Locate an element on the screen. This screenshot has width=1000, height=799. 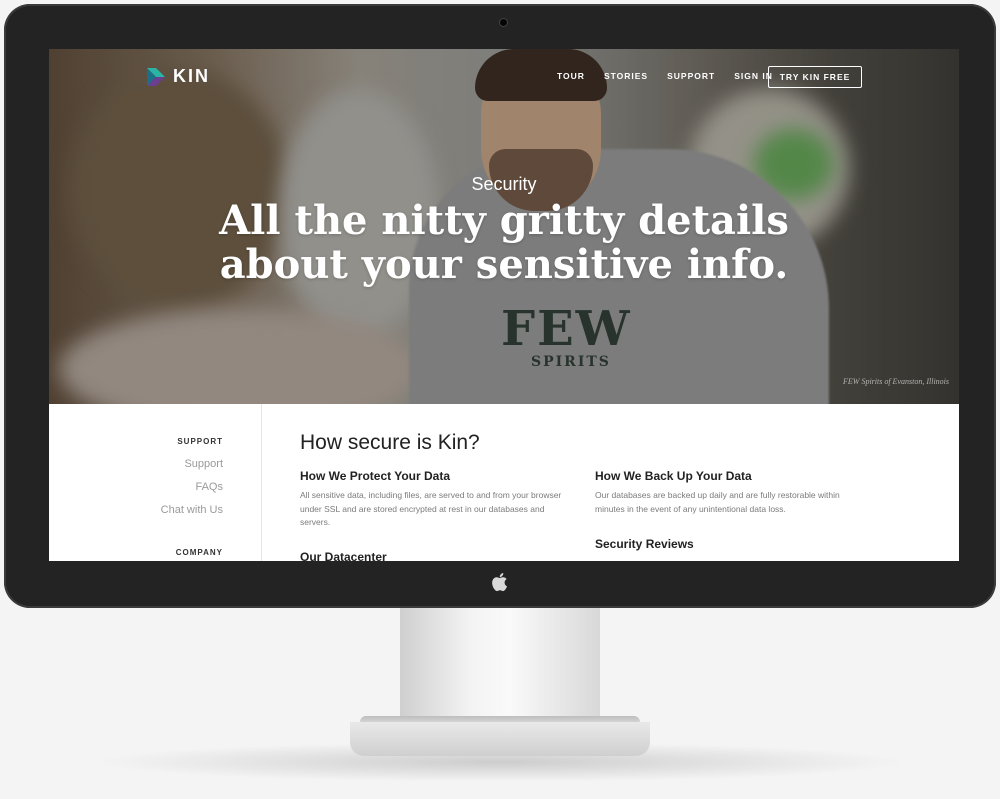
camera-icon is located at coordinates (503, 22).